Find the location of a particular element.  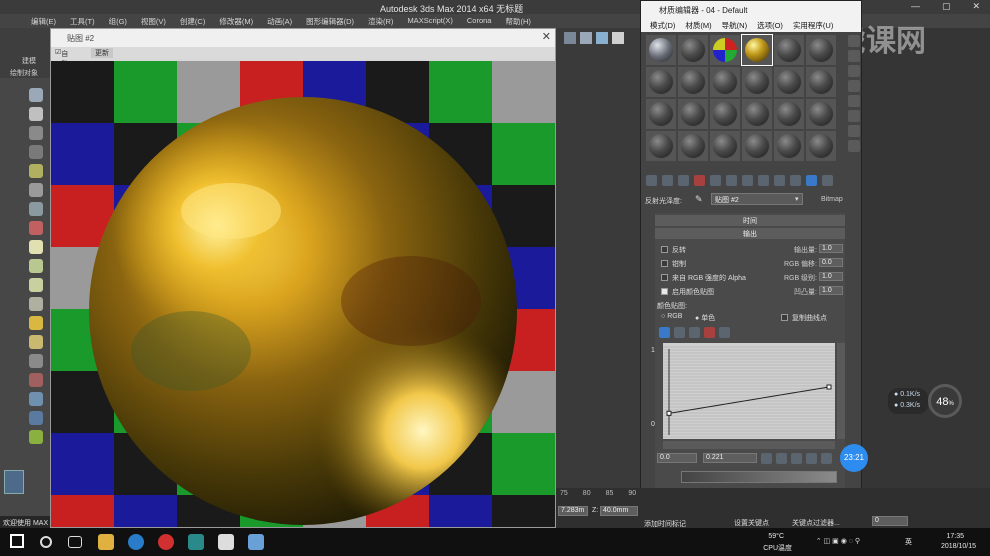

copy-curve-option: 复制曲线点 is located at coordinates (804, 318).